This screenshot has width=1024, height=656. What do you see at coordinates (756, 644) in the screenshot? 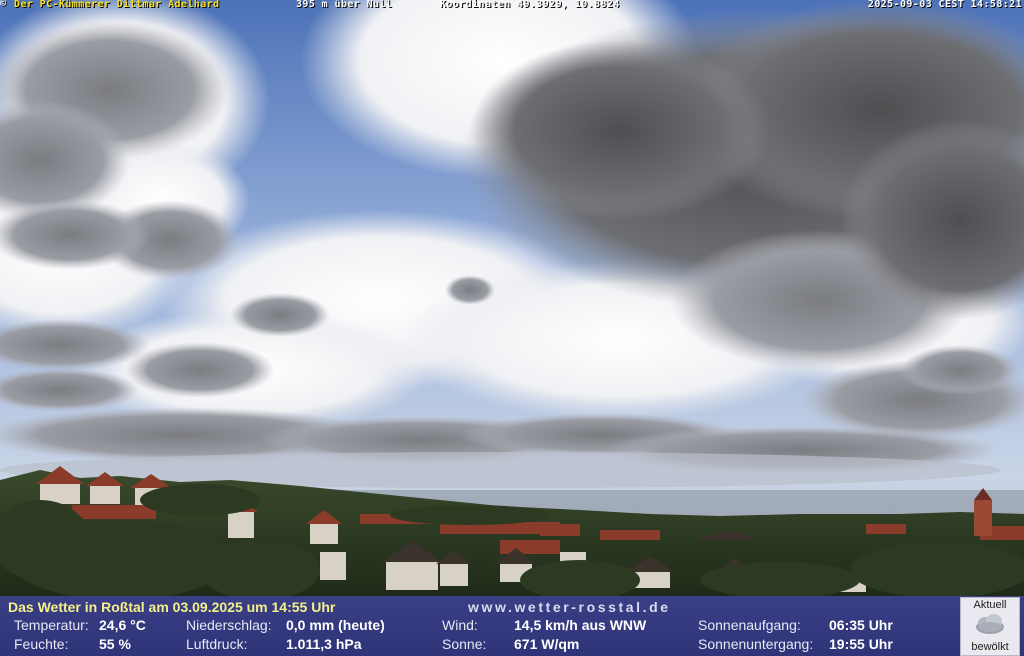
I see `sunset-label: Sonnenuntergang:` at bounding box center [756, 644].